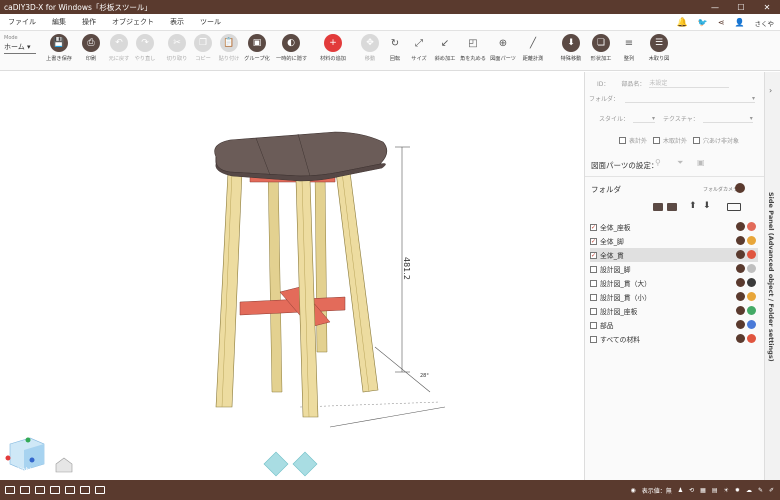  I want to click on menu-edit: 編集, so click(59, 22).